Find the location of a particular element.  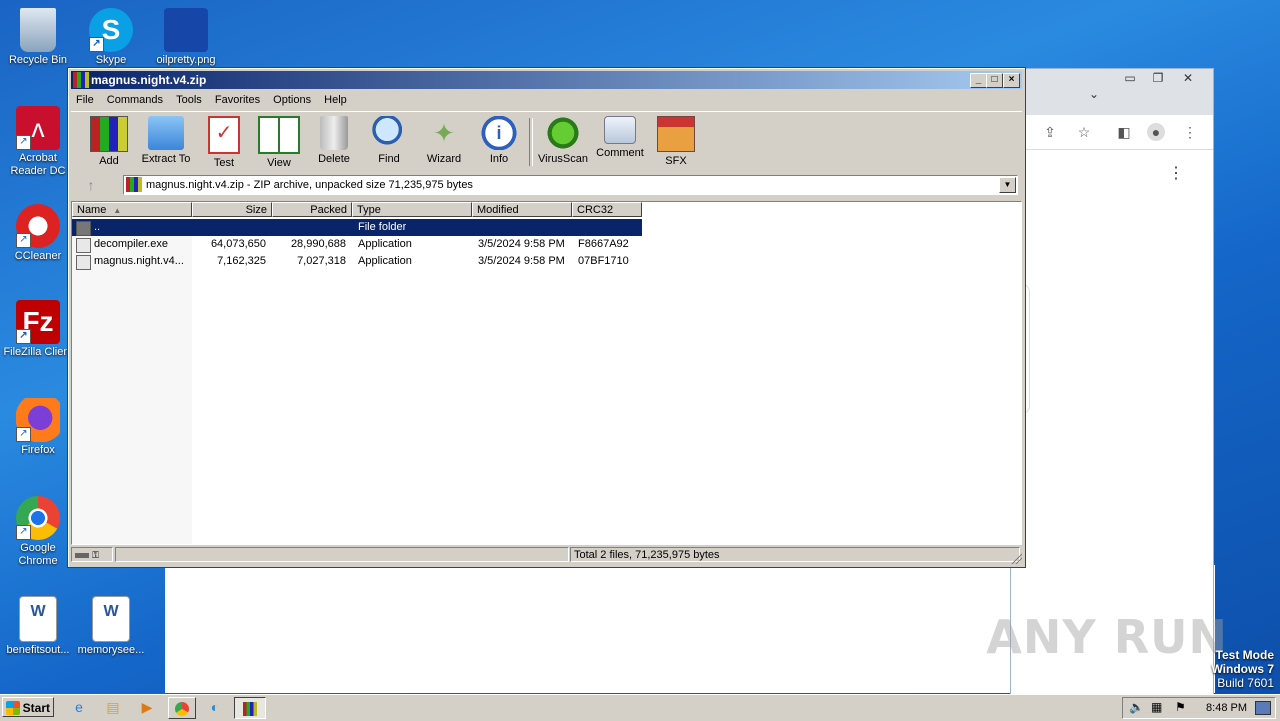

extract-to-button: Extract To is located at coordinates (166, 140).